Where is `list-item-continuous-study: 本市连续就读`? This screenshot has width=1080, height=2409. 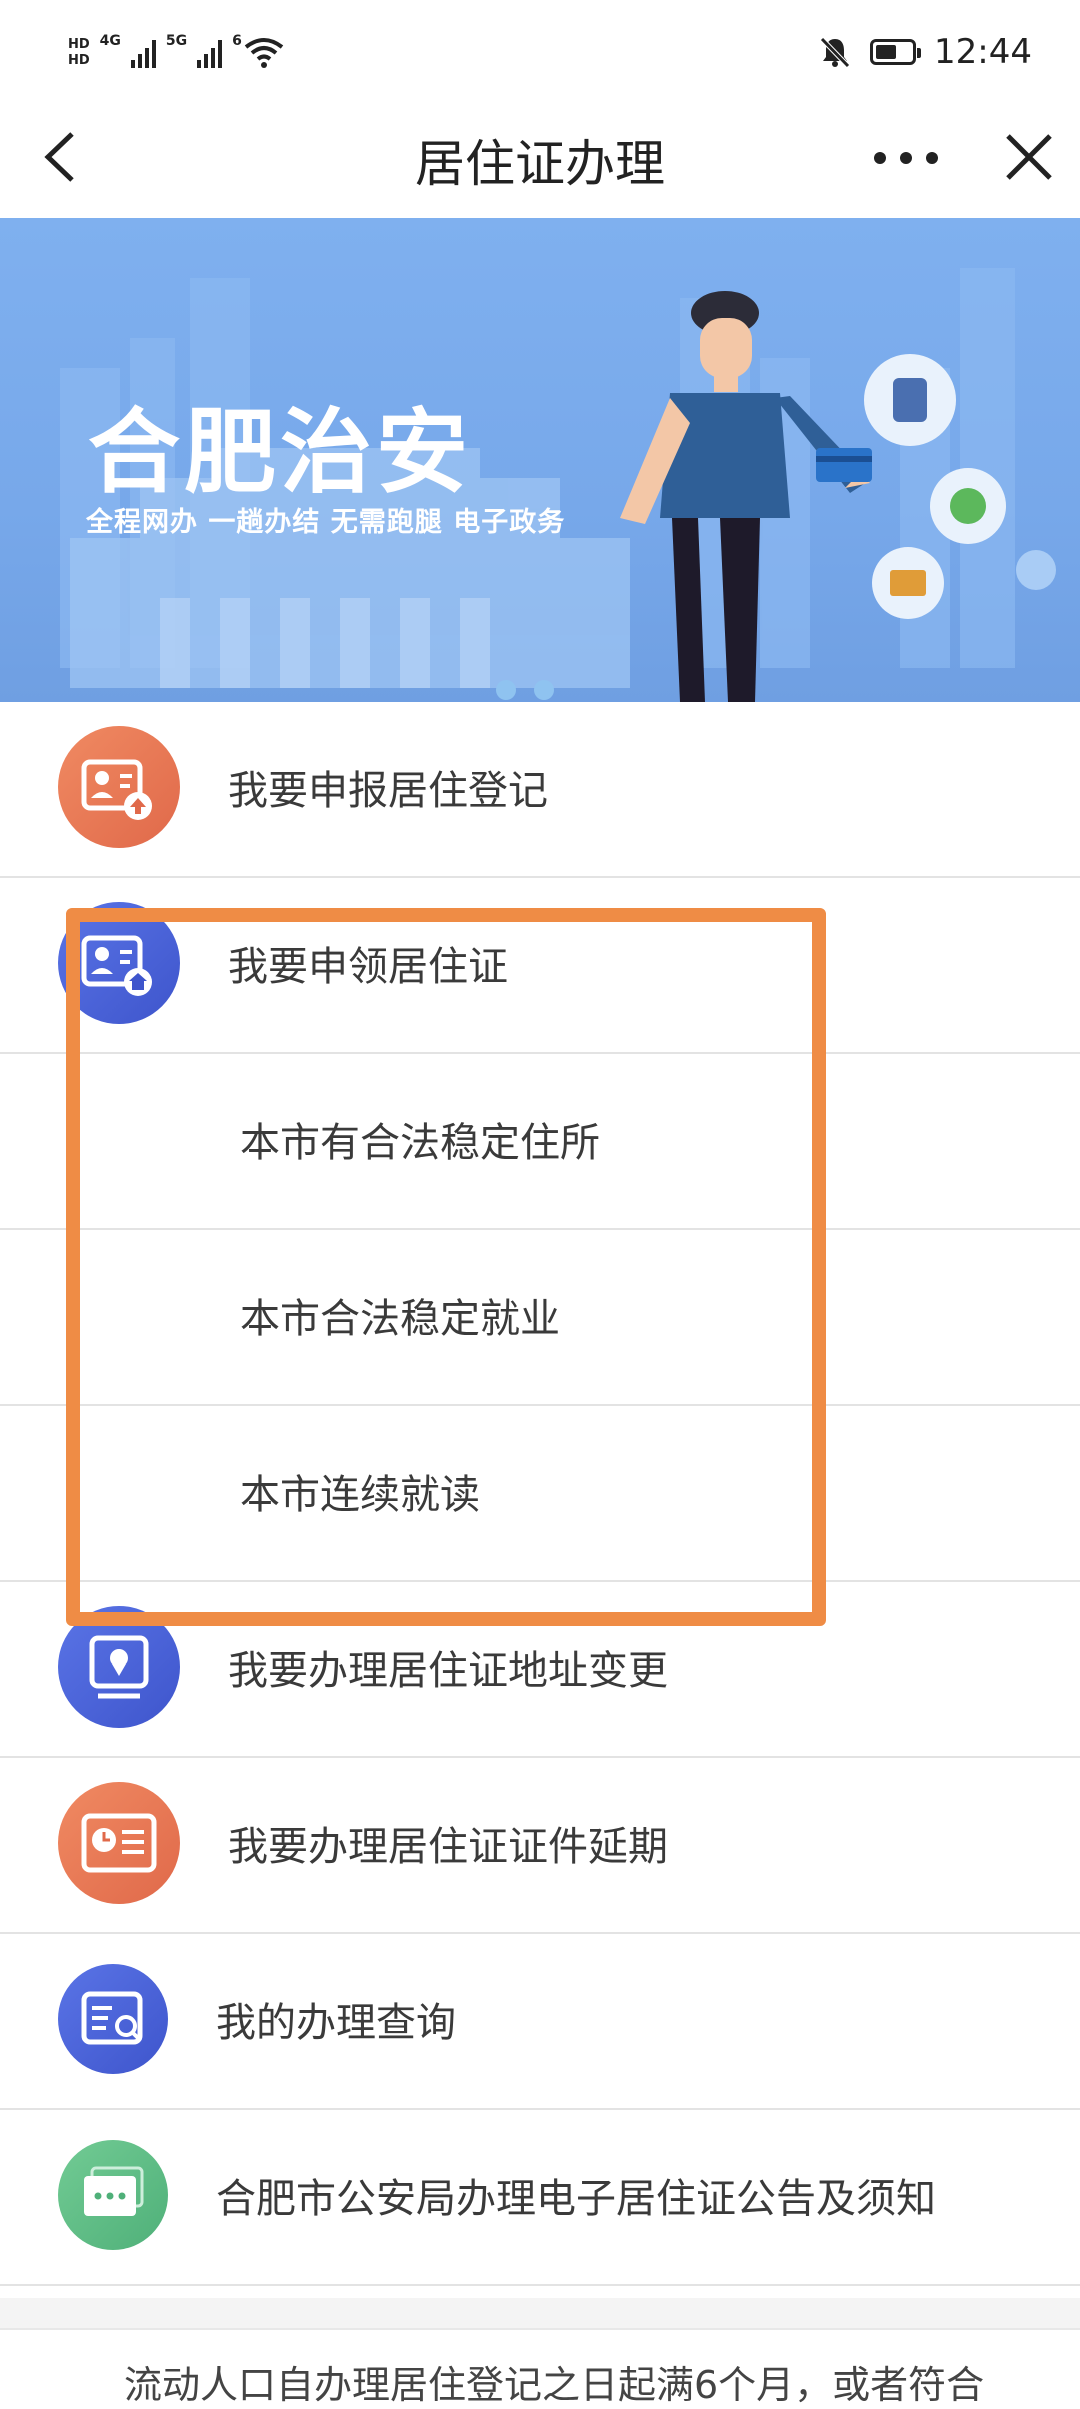 list-item-continuous-study: 本市连续就读 is located at coordinates (540, 1494).